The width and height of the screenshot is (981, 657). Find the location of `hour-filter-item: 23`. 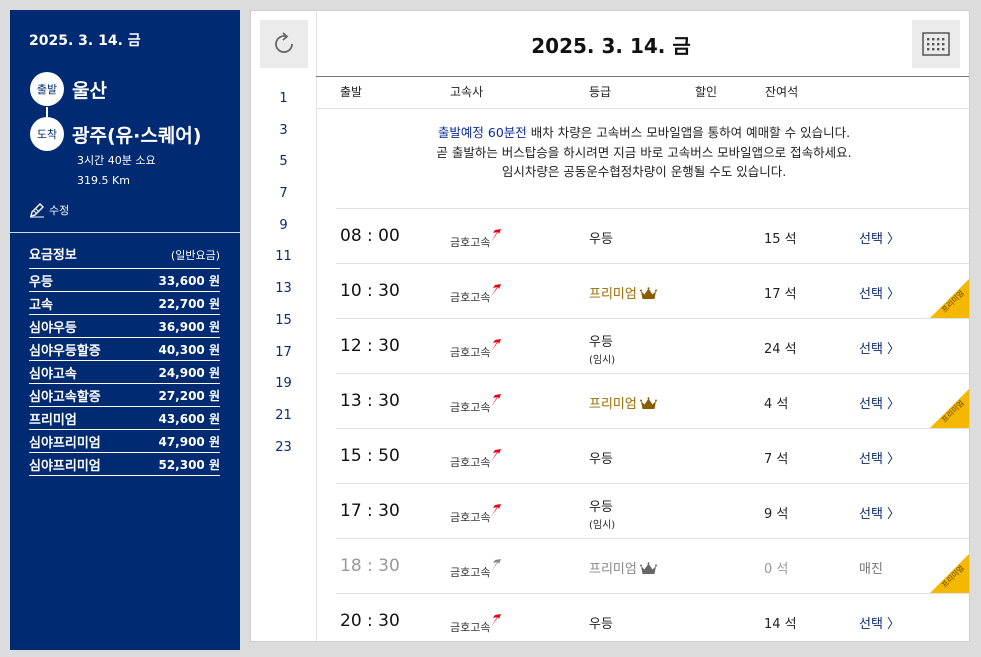

hour-filter-item: 23 is located at coordinates (283, 448).